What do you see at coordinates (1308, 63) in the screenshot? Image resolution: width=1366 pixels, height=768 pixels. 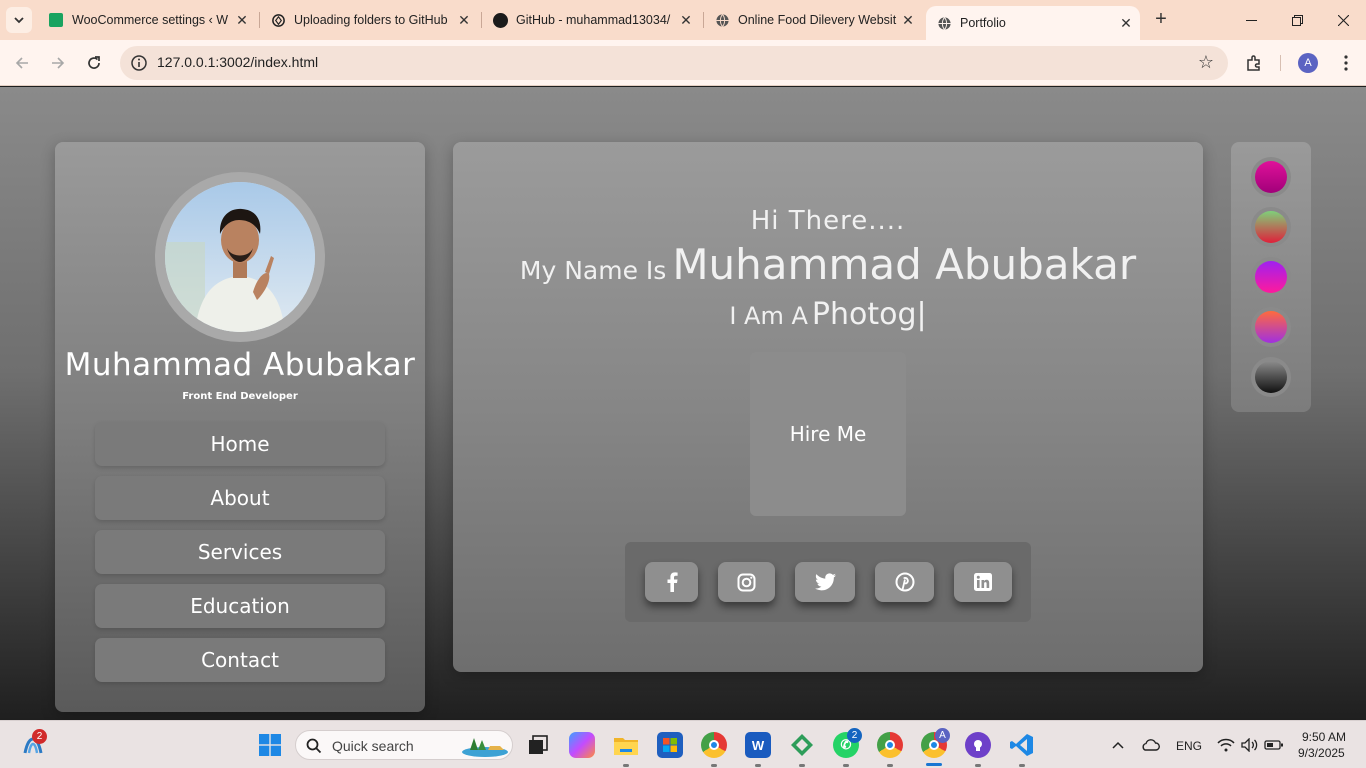 I see `profile-avatar: A` at bounding box center [1308, 63].